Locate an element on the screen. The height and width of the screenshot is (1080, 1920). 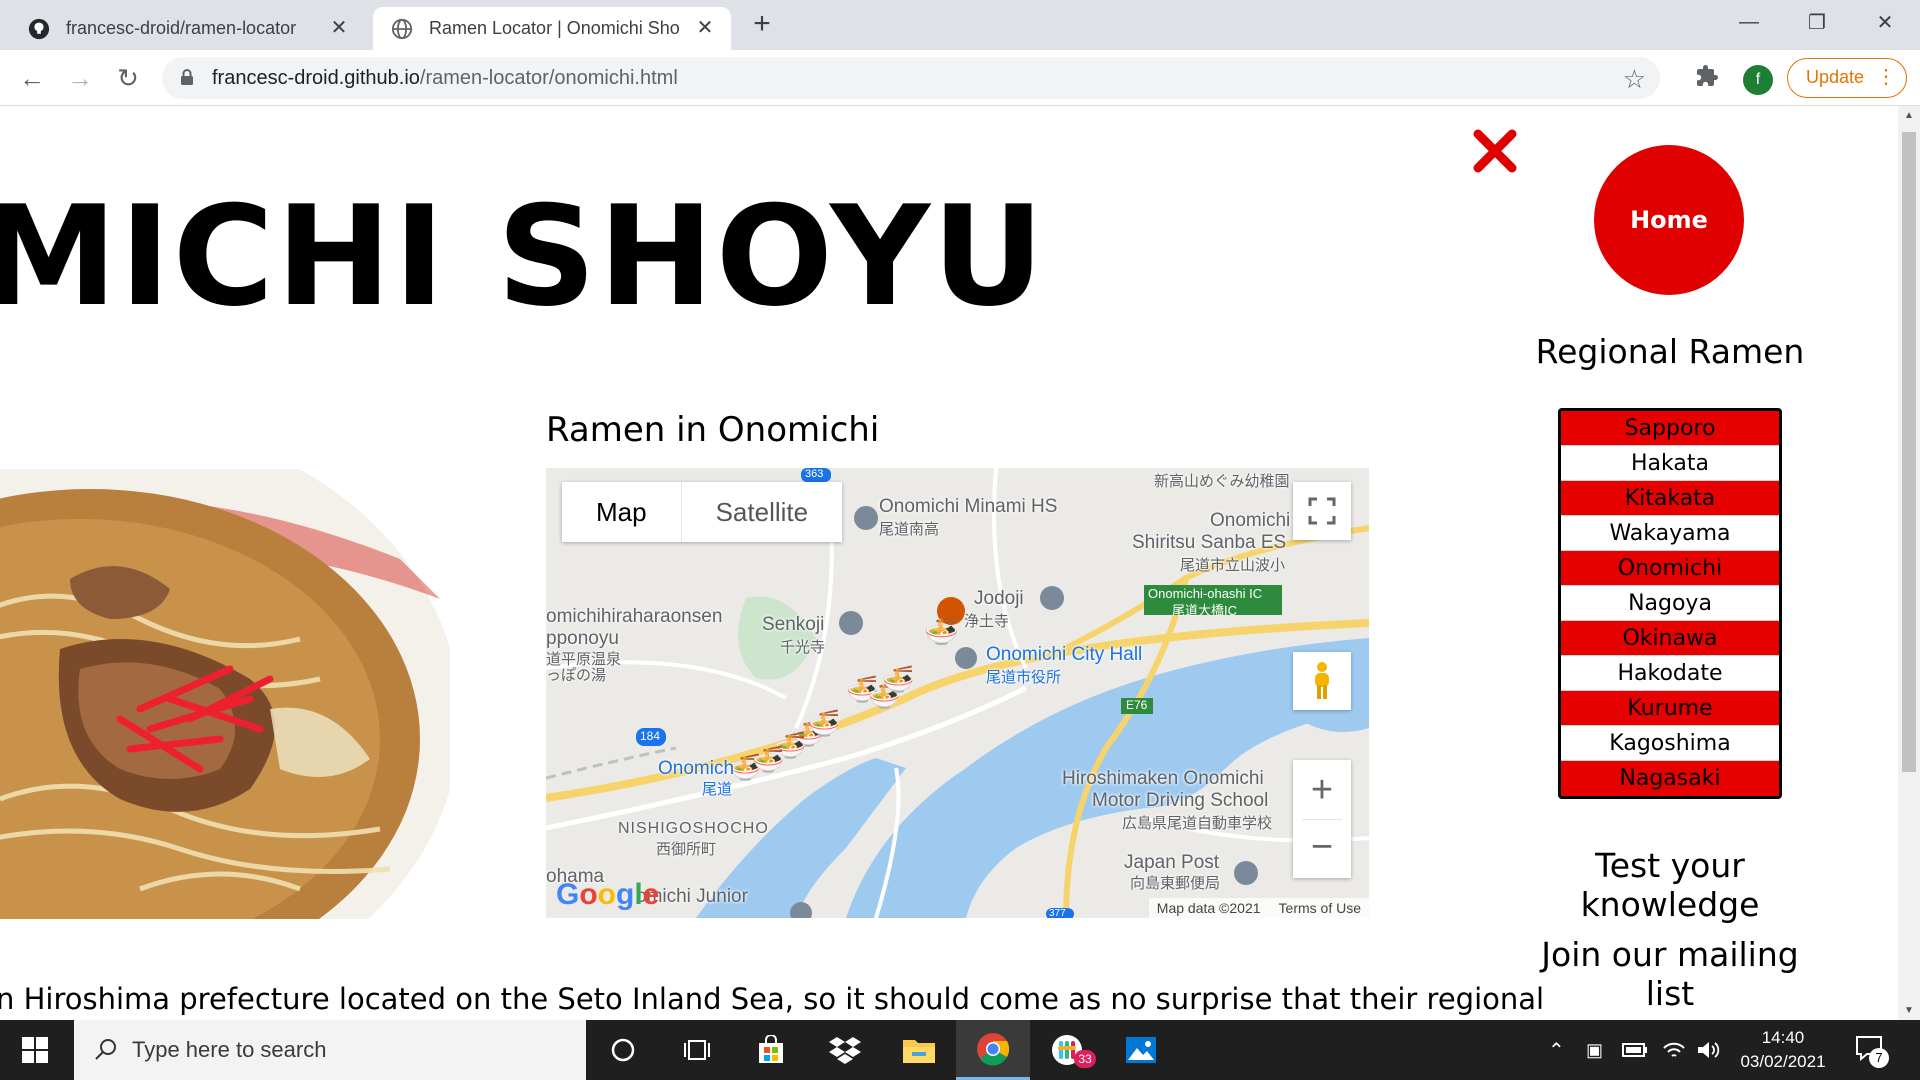
map-label: Motor Driving School is located at coordinates (1180, 800).